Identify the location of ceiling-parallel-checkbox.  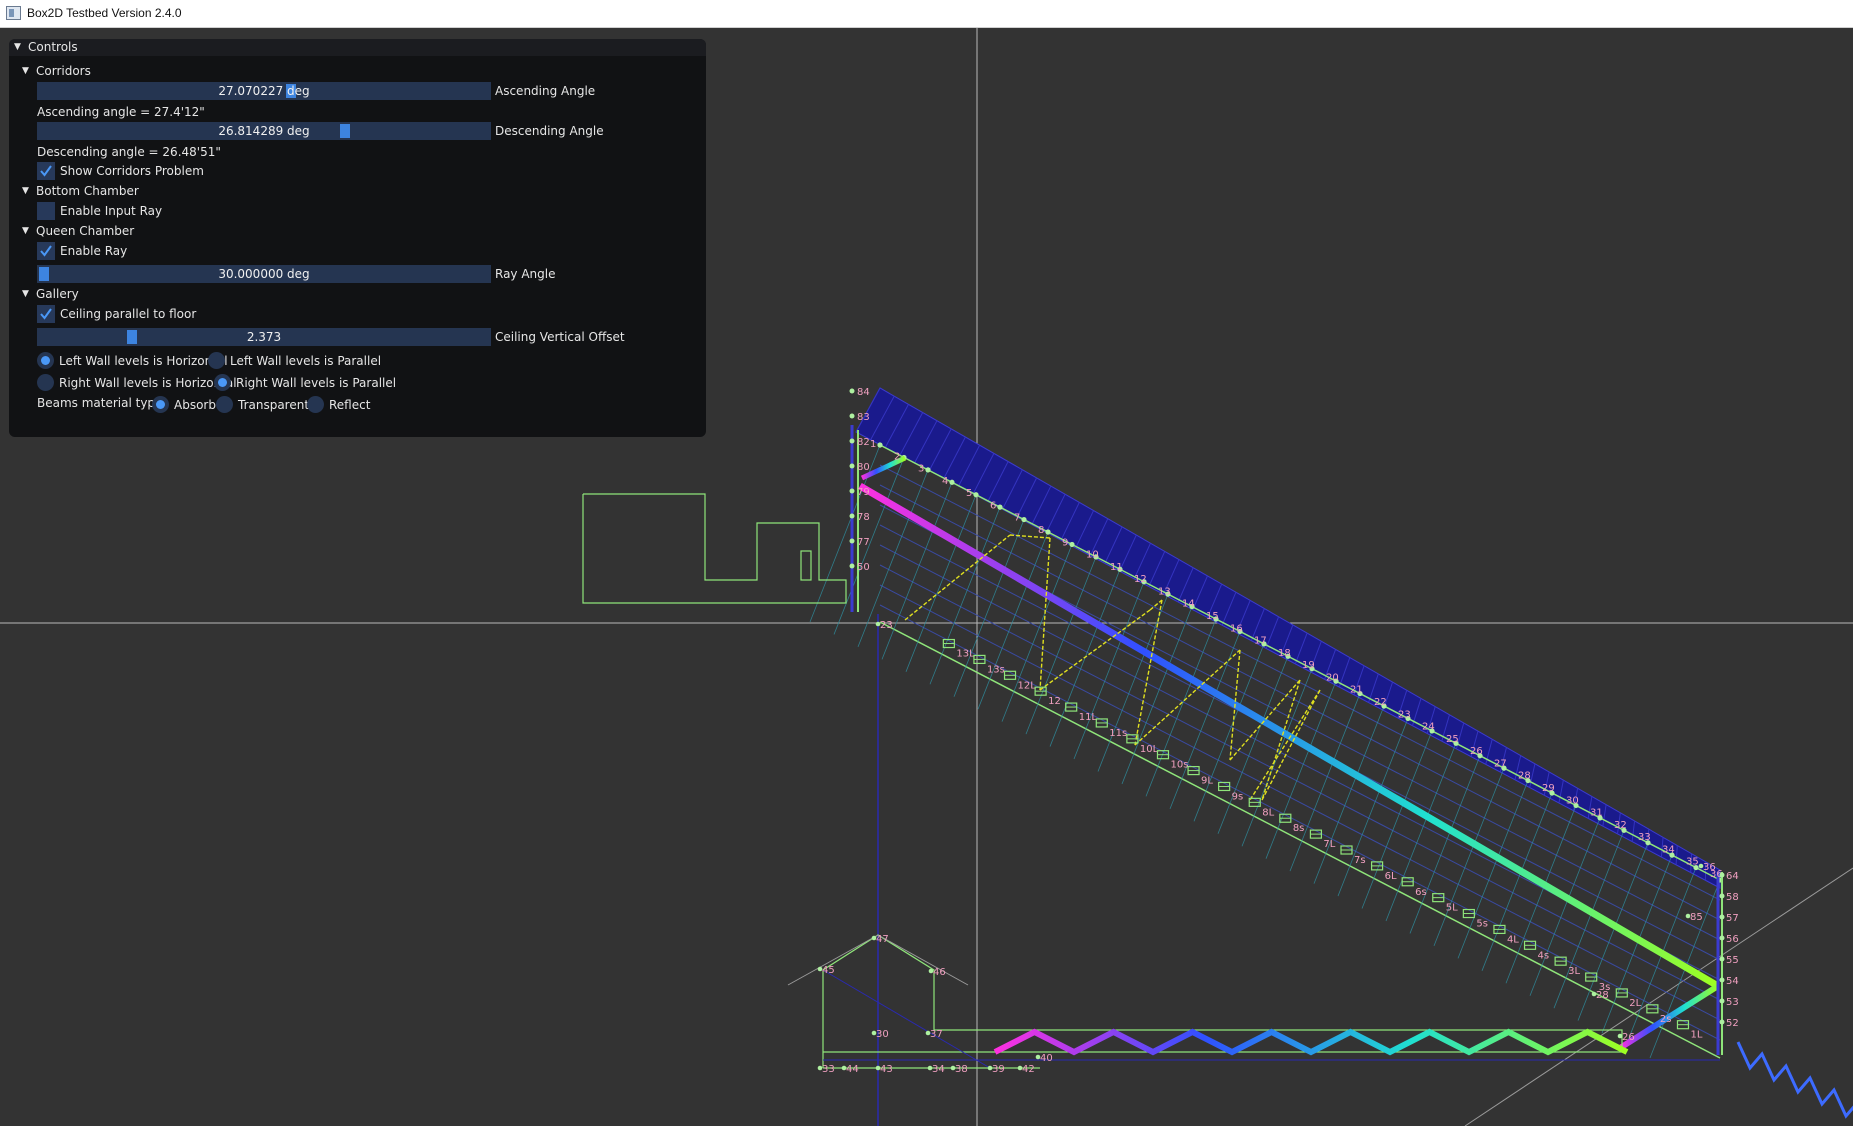
(46, 314).